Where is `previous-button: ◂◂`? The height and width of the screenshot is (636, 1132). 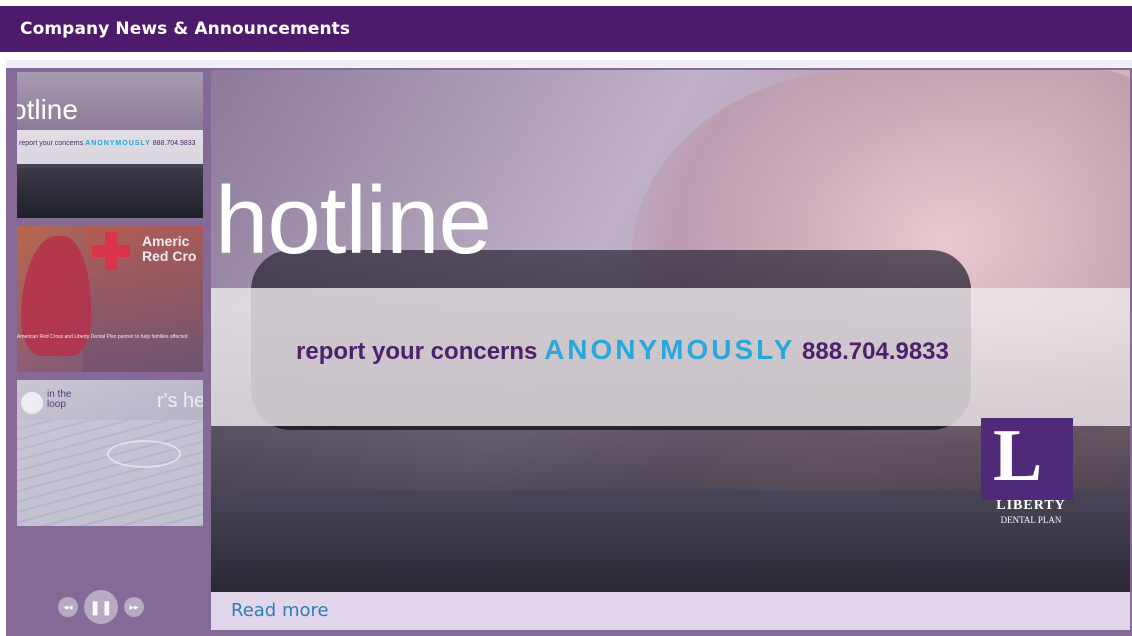
previous-button: ◂◂ is located at coordinates (68, 607).